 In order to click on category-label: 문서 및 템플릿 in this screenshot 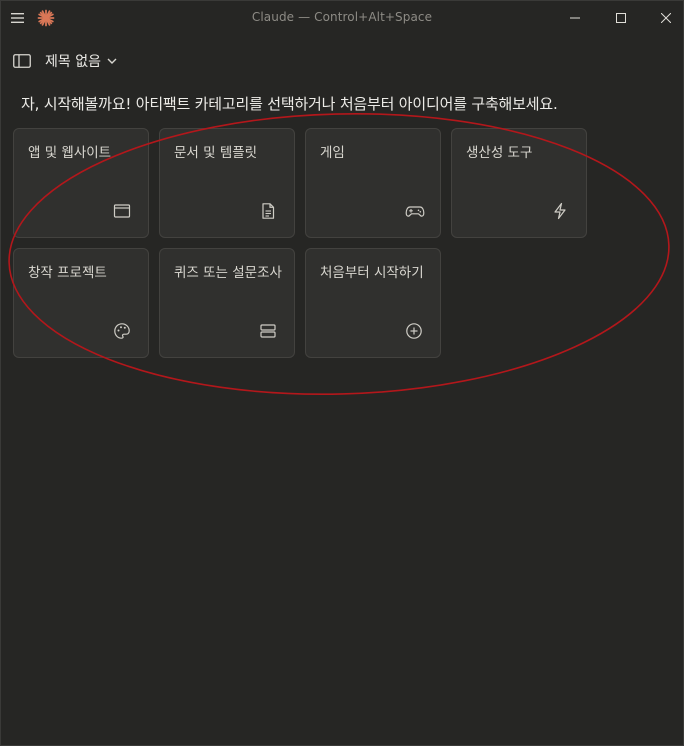, I will do `click(216, 153)`.